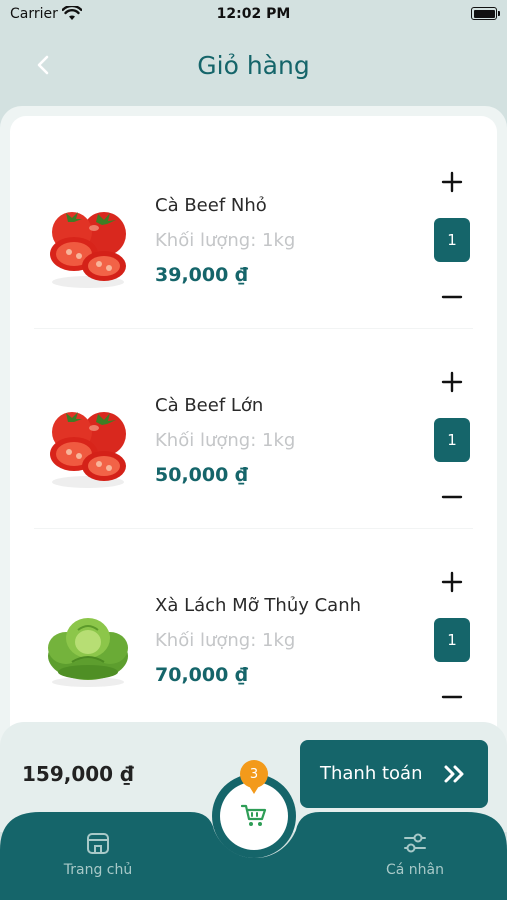  I want to click on page-title: Giỏ hàng, so click(253, 65).